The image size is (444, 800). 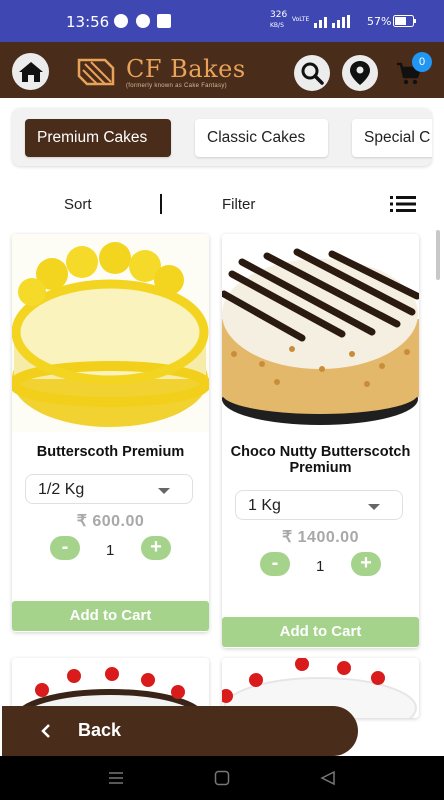 I want to click on home-nav-icon, so click(x=222, y=778).